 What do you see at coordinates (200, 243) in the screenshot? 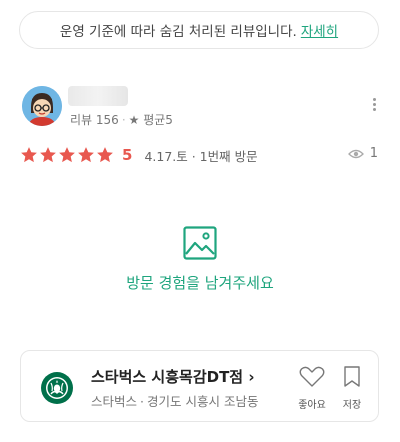
I see `image-icon` at bounding box center [200, 243].